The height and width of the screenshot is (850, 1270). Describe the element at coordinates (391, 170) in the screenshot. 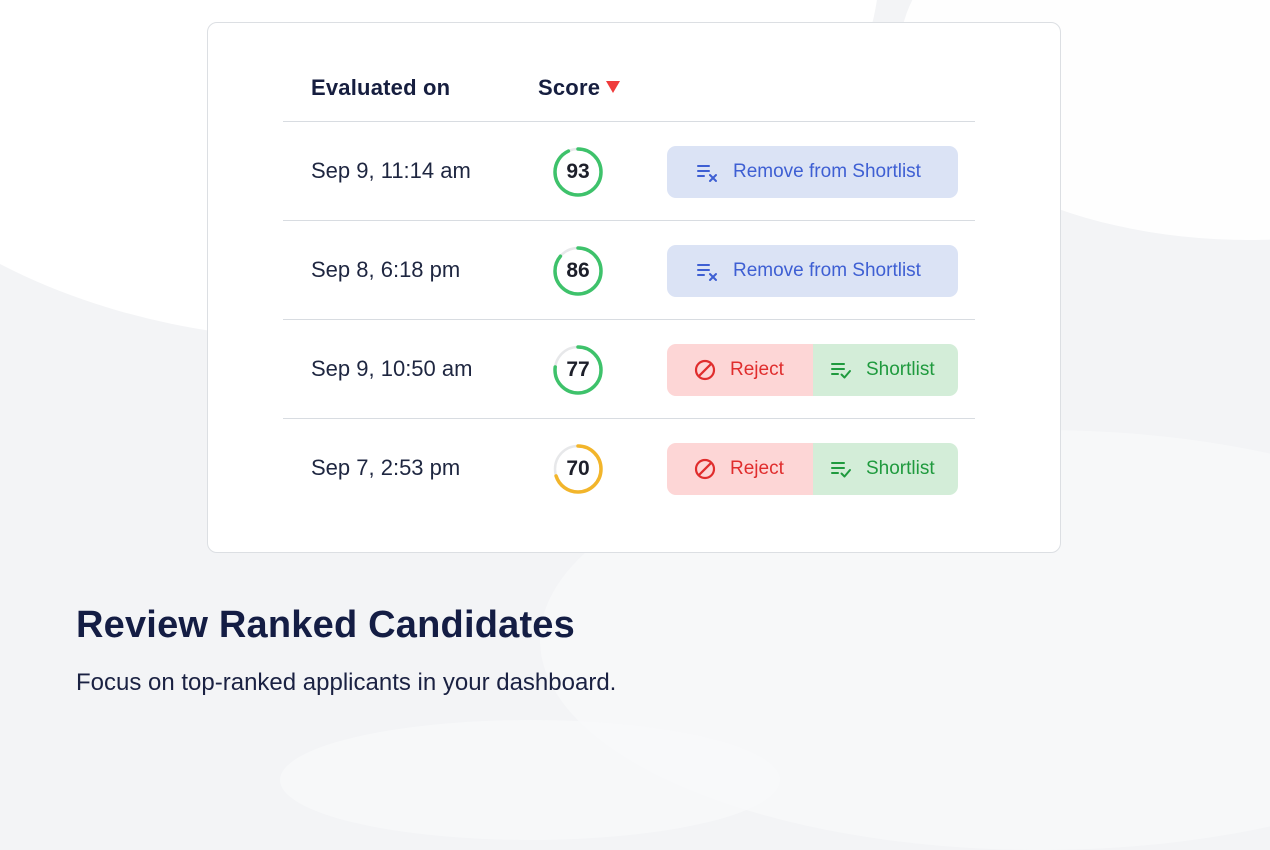

I see `evaluated-date: Sep 9, 11:14 am` at that location.